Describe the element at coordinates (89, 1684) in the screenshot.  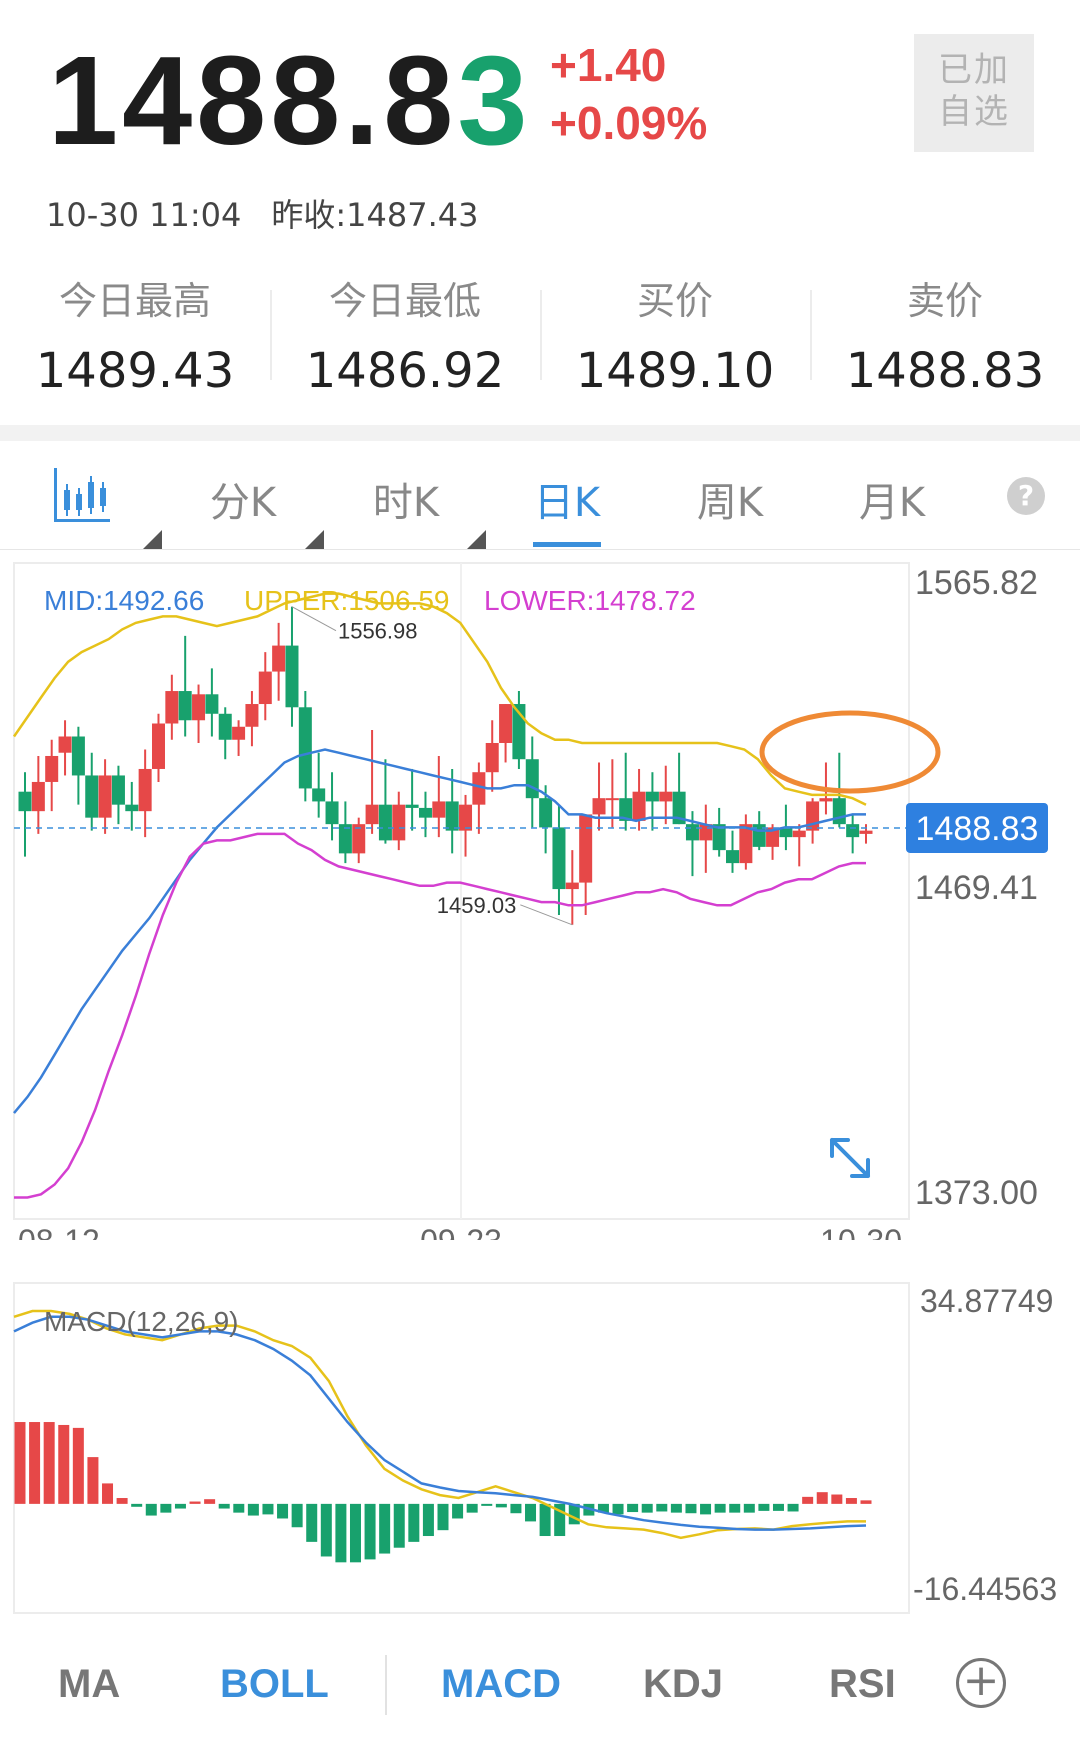
I see `indicator-ma: MA` at that location.